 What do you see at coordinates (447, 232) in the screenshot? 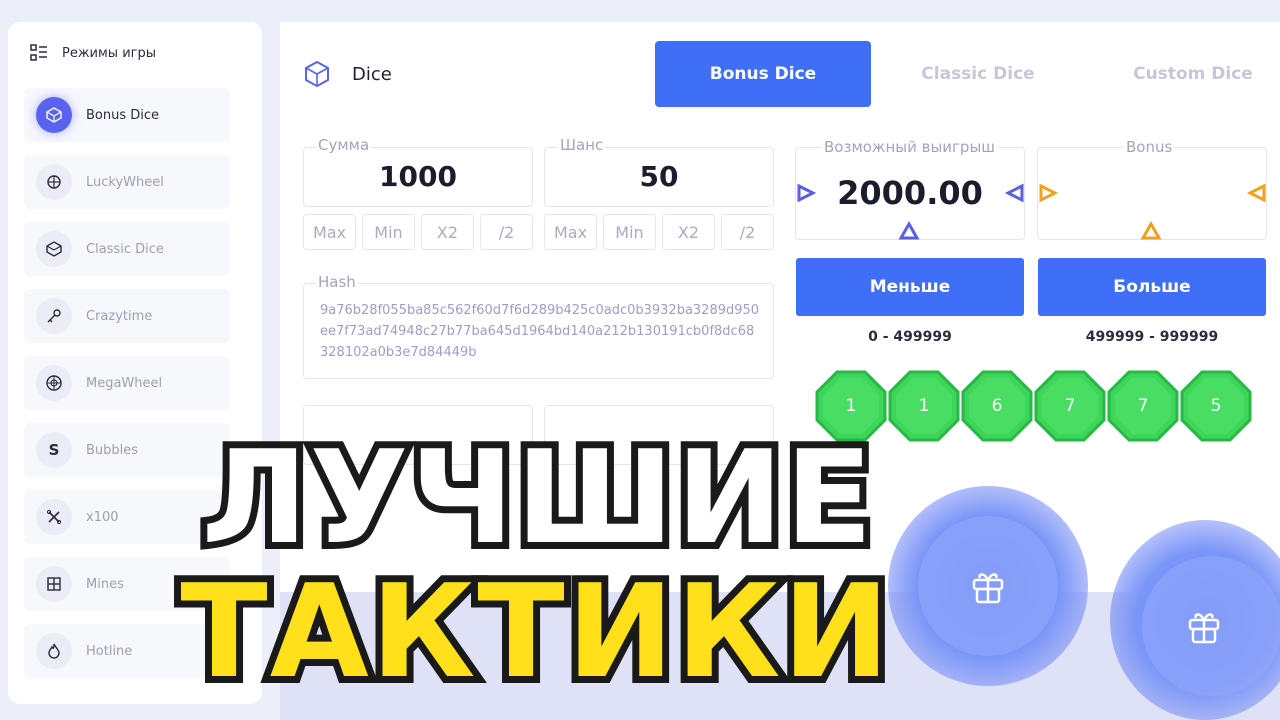
I see `amount-x2-button: X2` at bounding box center [447, 232].